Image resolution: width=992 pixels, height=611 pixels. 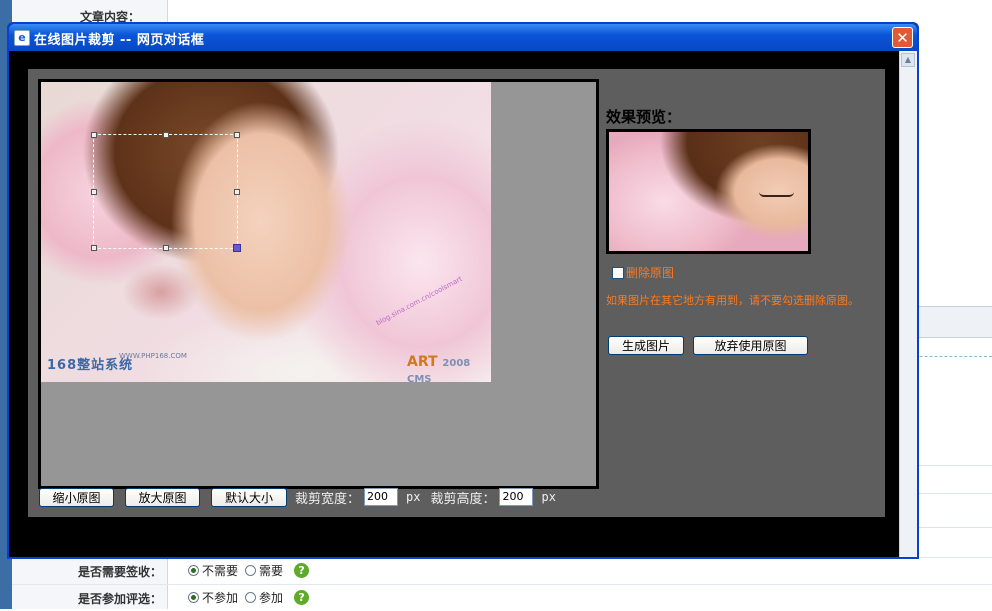 I want to click on preview-title: 效果预览：, so click(x=644, y=117).